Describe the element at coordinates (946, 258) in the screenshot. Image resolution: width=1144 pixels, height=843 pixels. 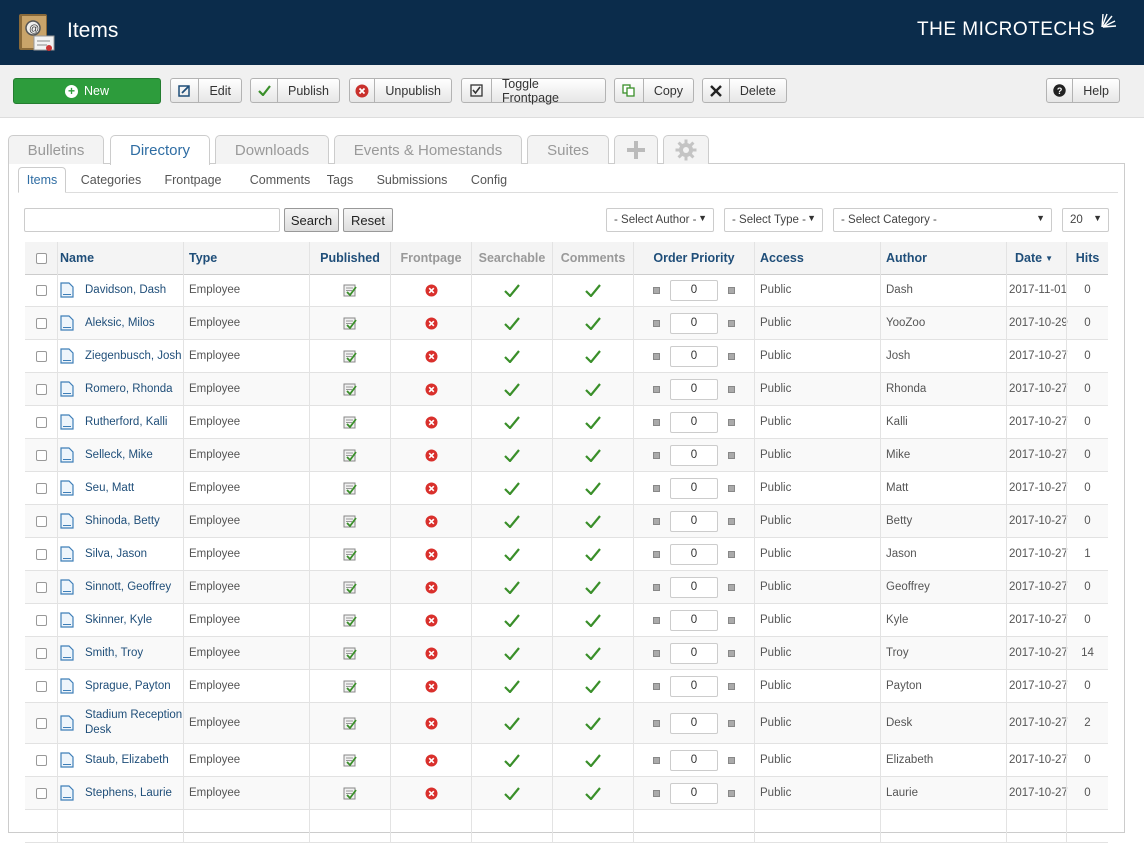
I see `column-author: Author` at that location.